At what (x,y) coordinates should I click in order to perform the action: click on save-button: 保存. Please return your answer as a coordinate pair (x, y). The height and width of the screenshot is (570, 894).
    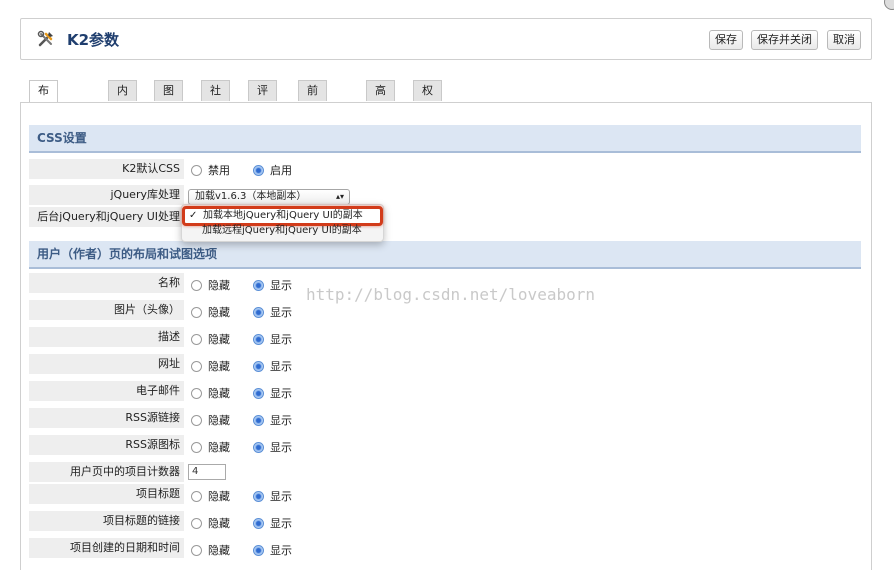
    Looking at the image, I should click on (726, 40).